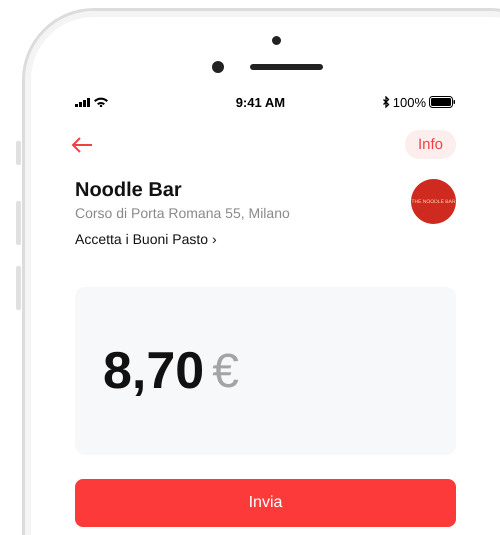 The image size is (500, 535). What do you see at coordinates (129, 190) in the screenshot?
I see `venue-name: Noodle Bar` at bounding box center [129, 190].